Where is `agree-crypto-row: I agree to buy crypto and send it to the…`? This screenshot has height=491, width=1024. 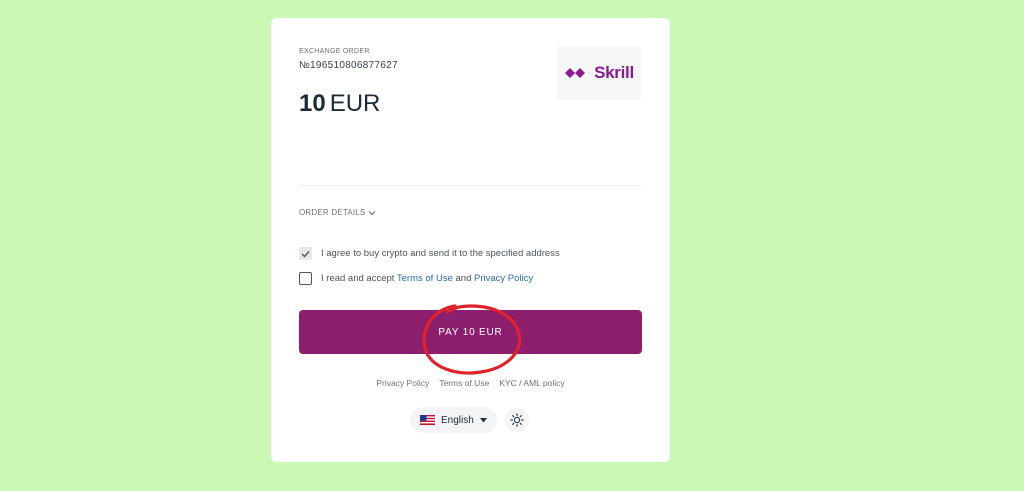 agree-crypto-row: I agree to buy crypto and send it to the… is located at coordinates (429, 253).